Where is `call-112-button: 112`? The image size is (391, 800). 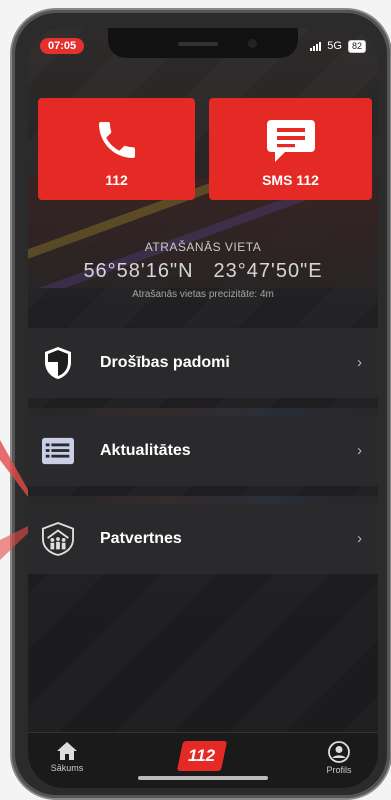 call-112-button: 112 is located at coordinates (116, 149).